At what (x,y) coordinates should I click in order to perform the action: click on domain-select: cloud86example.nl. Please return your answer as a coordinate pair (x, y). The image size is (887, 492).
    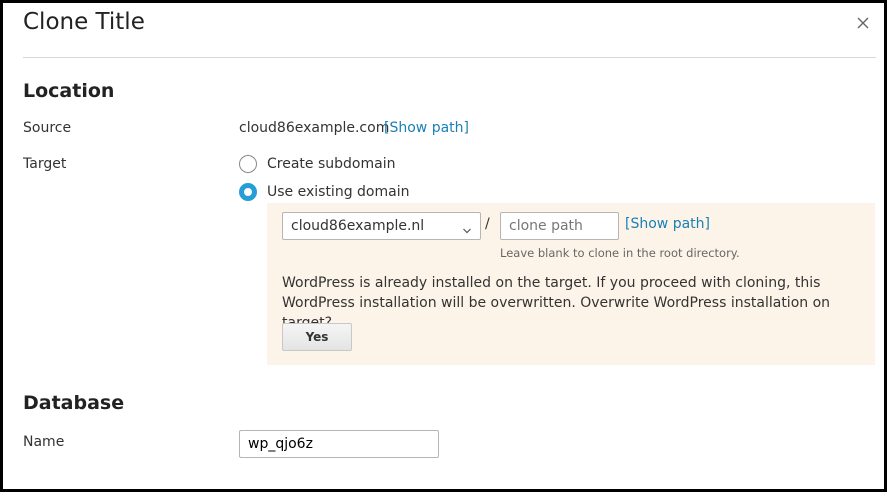
    Looking at the image, I should click on (381, 226).